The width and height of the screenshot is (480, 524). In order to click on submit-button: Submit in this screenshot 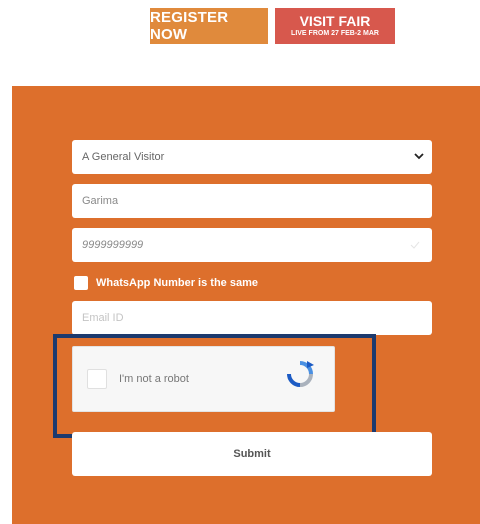, I will do `click(252, 454)`.